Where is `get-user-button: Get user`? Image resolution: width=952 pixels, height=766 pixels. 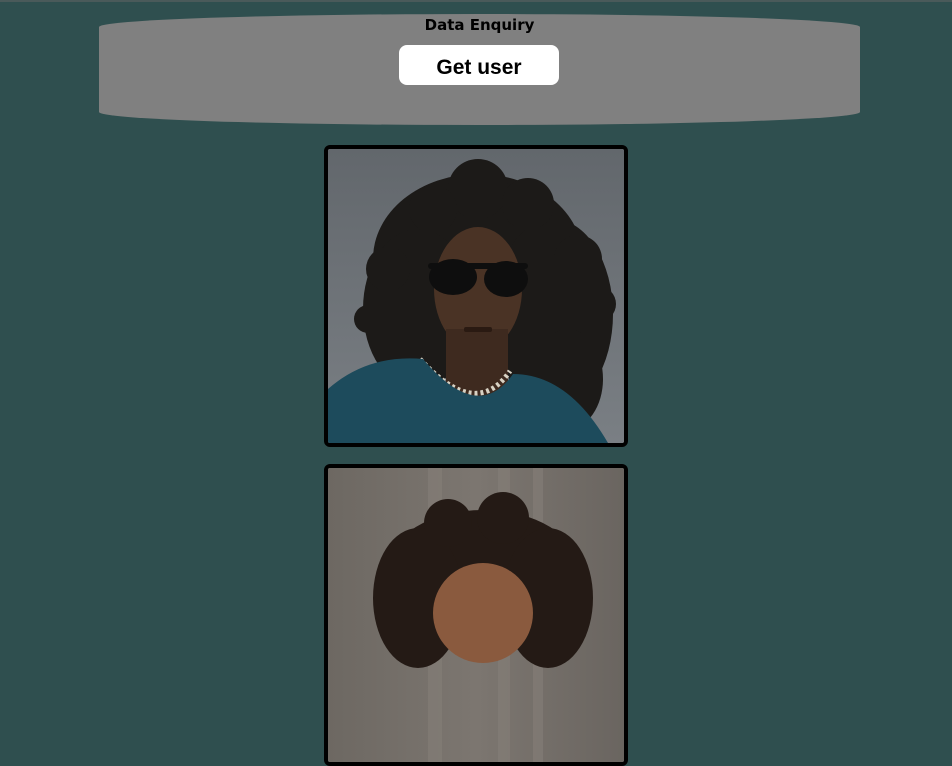 get-user-button: Get user is located at coordinates (479, 65).